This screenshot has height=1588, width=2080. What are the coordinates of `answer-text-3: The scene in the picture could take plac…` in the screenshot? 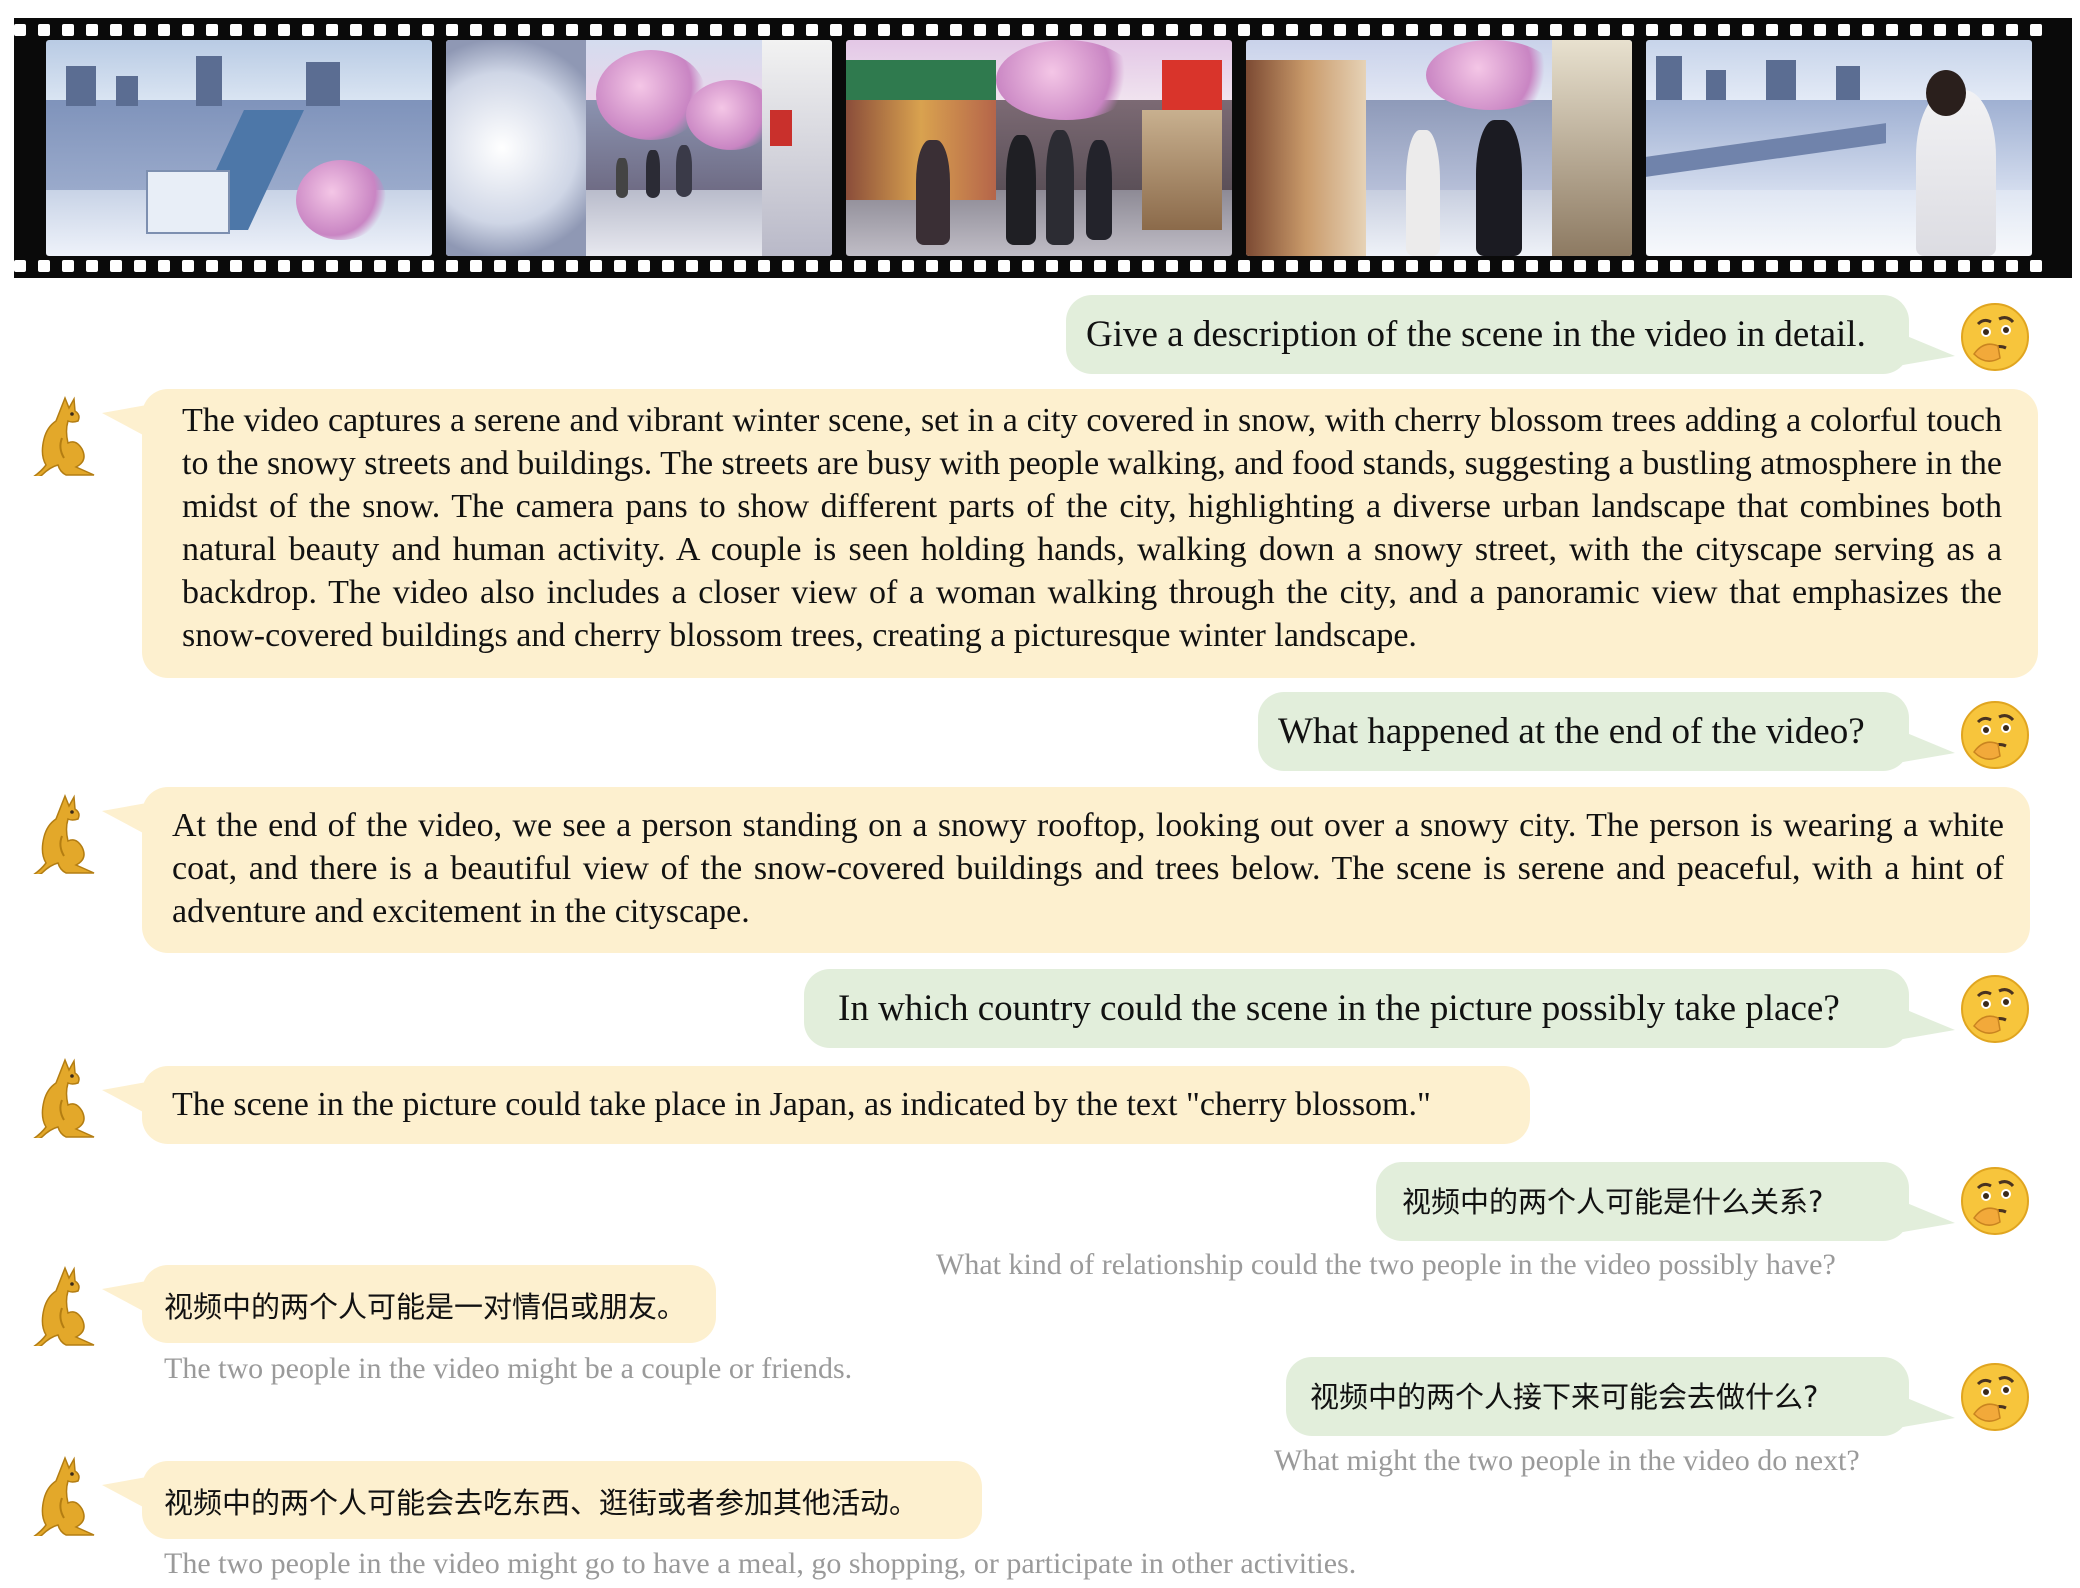 It's located at (801, 1104).